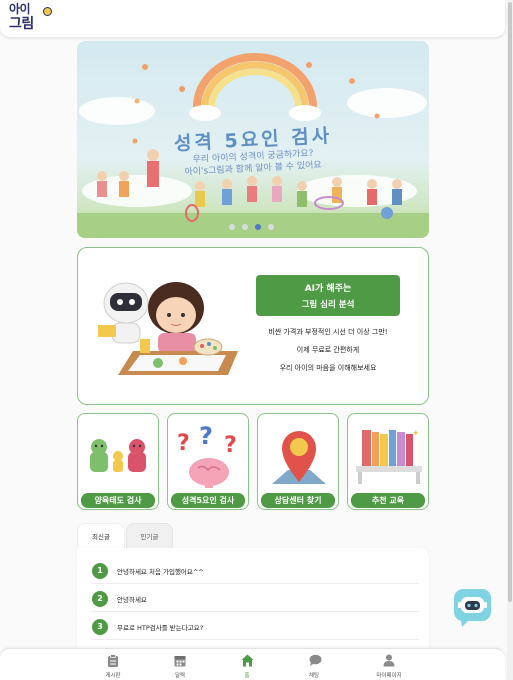 This screenshot has height=680, width=513. I want to click on nav-mypage: 마이페이지, so click(389, 666).